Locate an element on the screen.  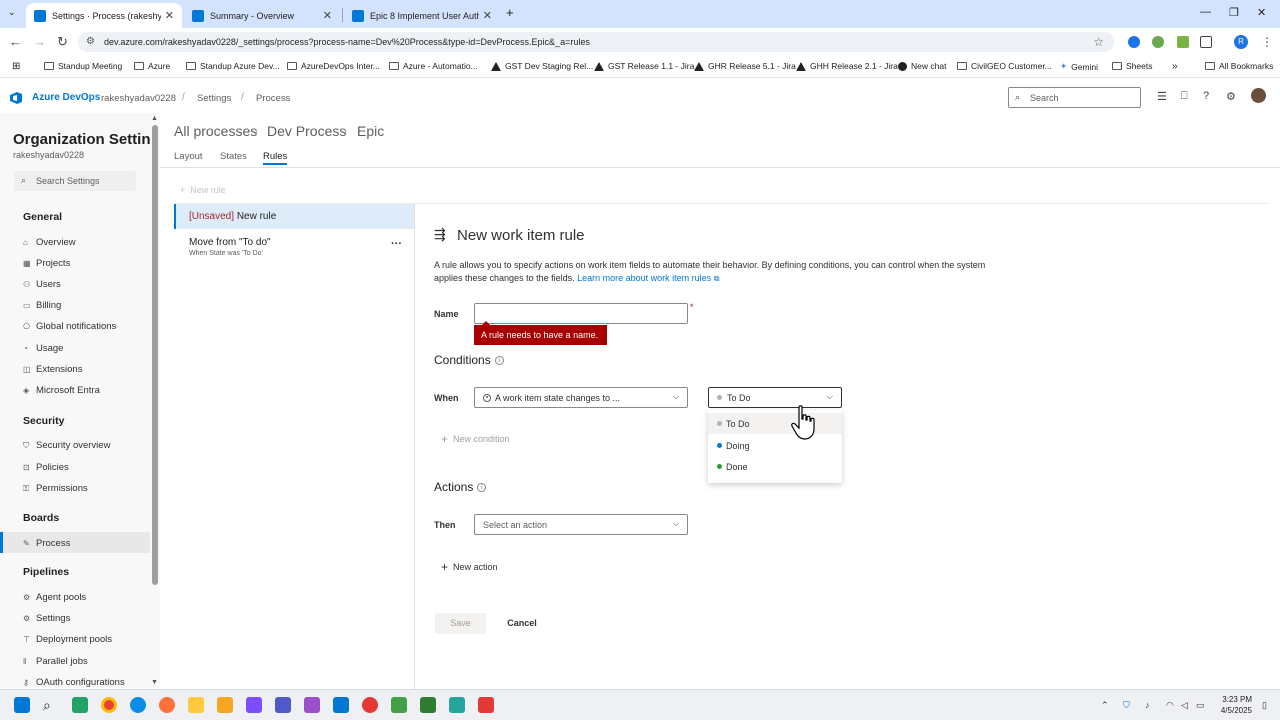
security-icon: ⛉ is located at coordinates (1126, 705).